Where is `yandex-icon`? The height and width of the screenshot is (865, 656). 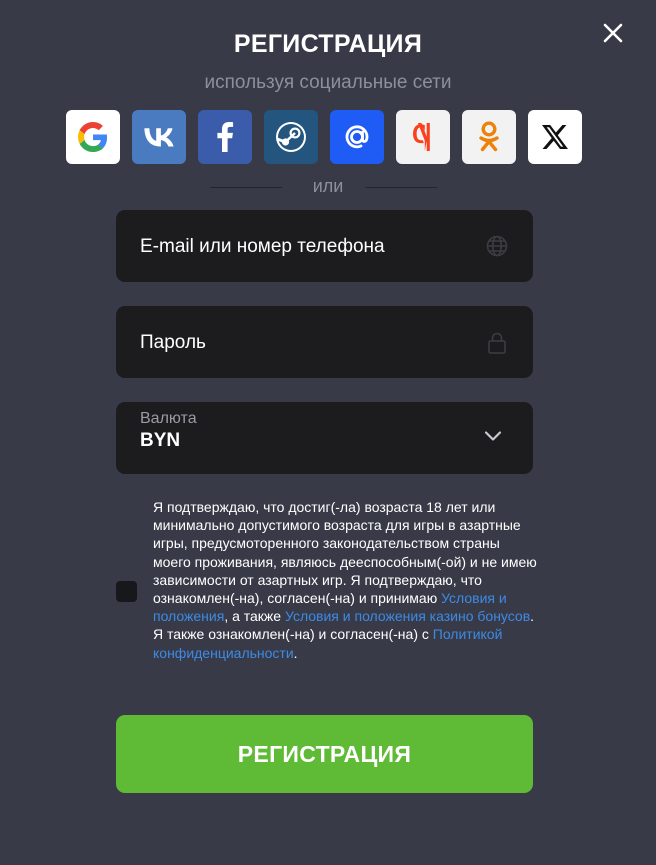
yandex-icon is located at coordinates (421, 137).